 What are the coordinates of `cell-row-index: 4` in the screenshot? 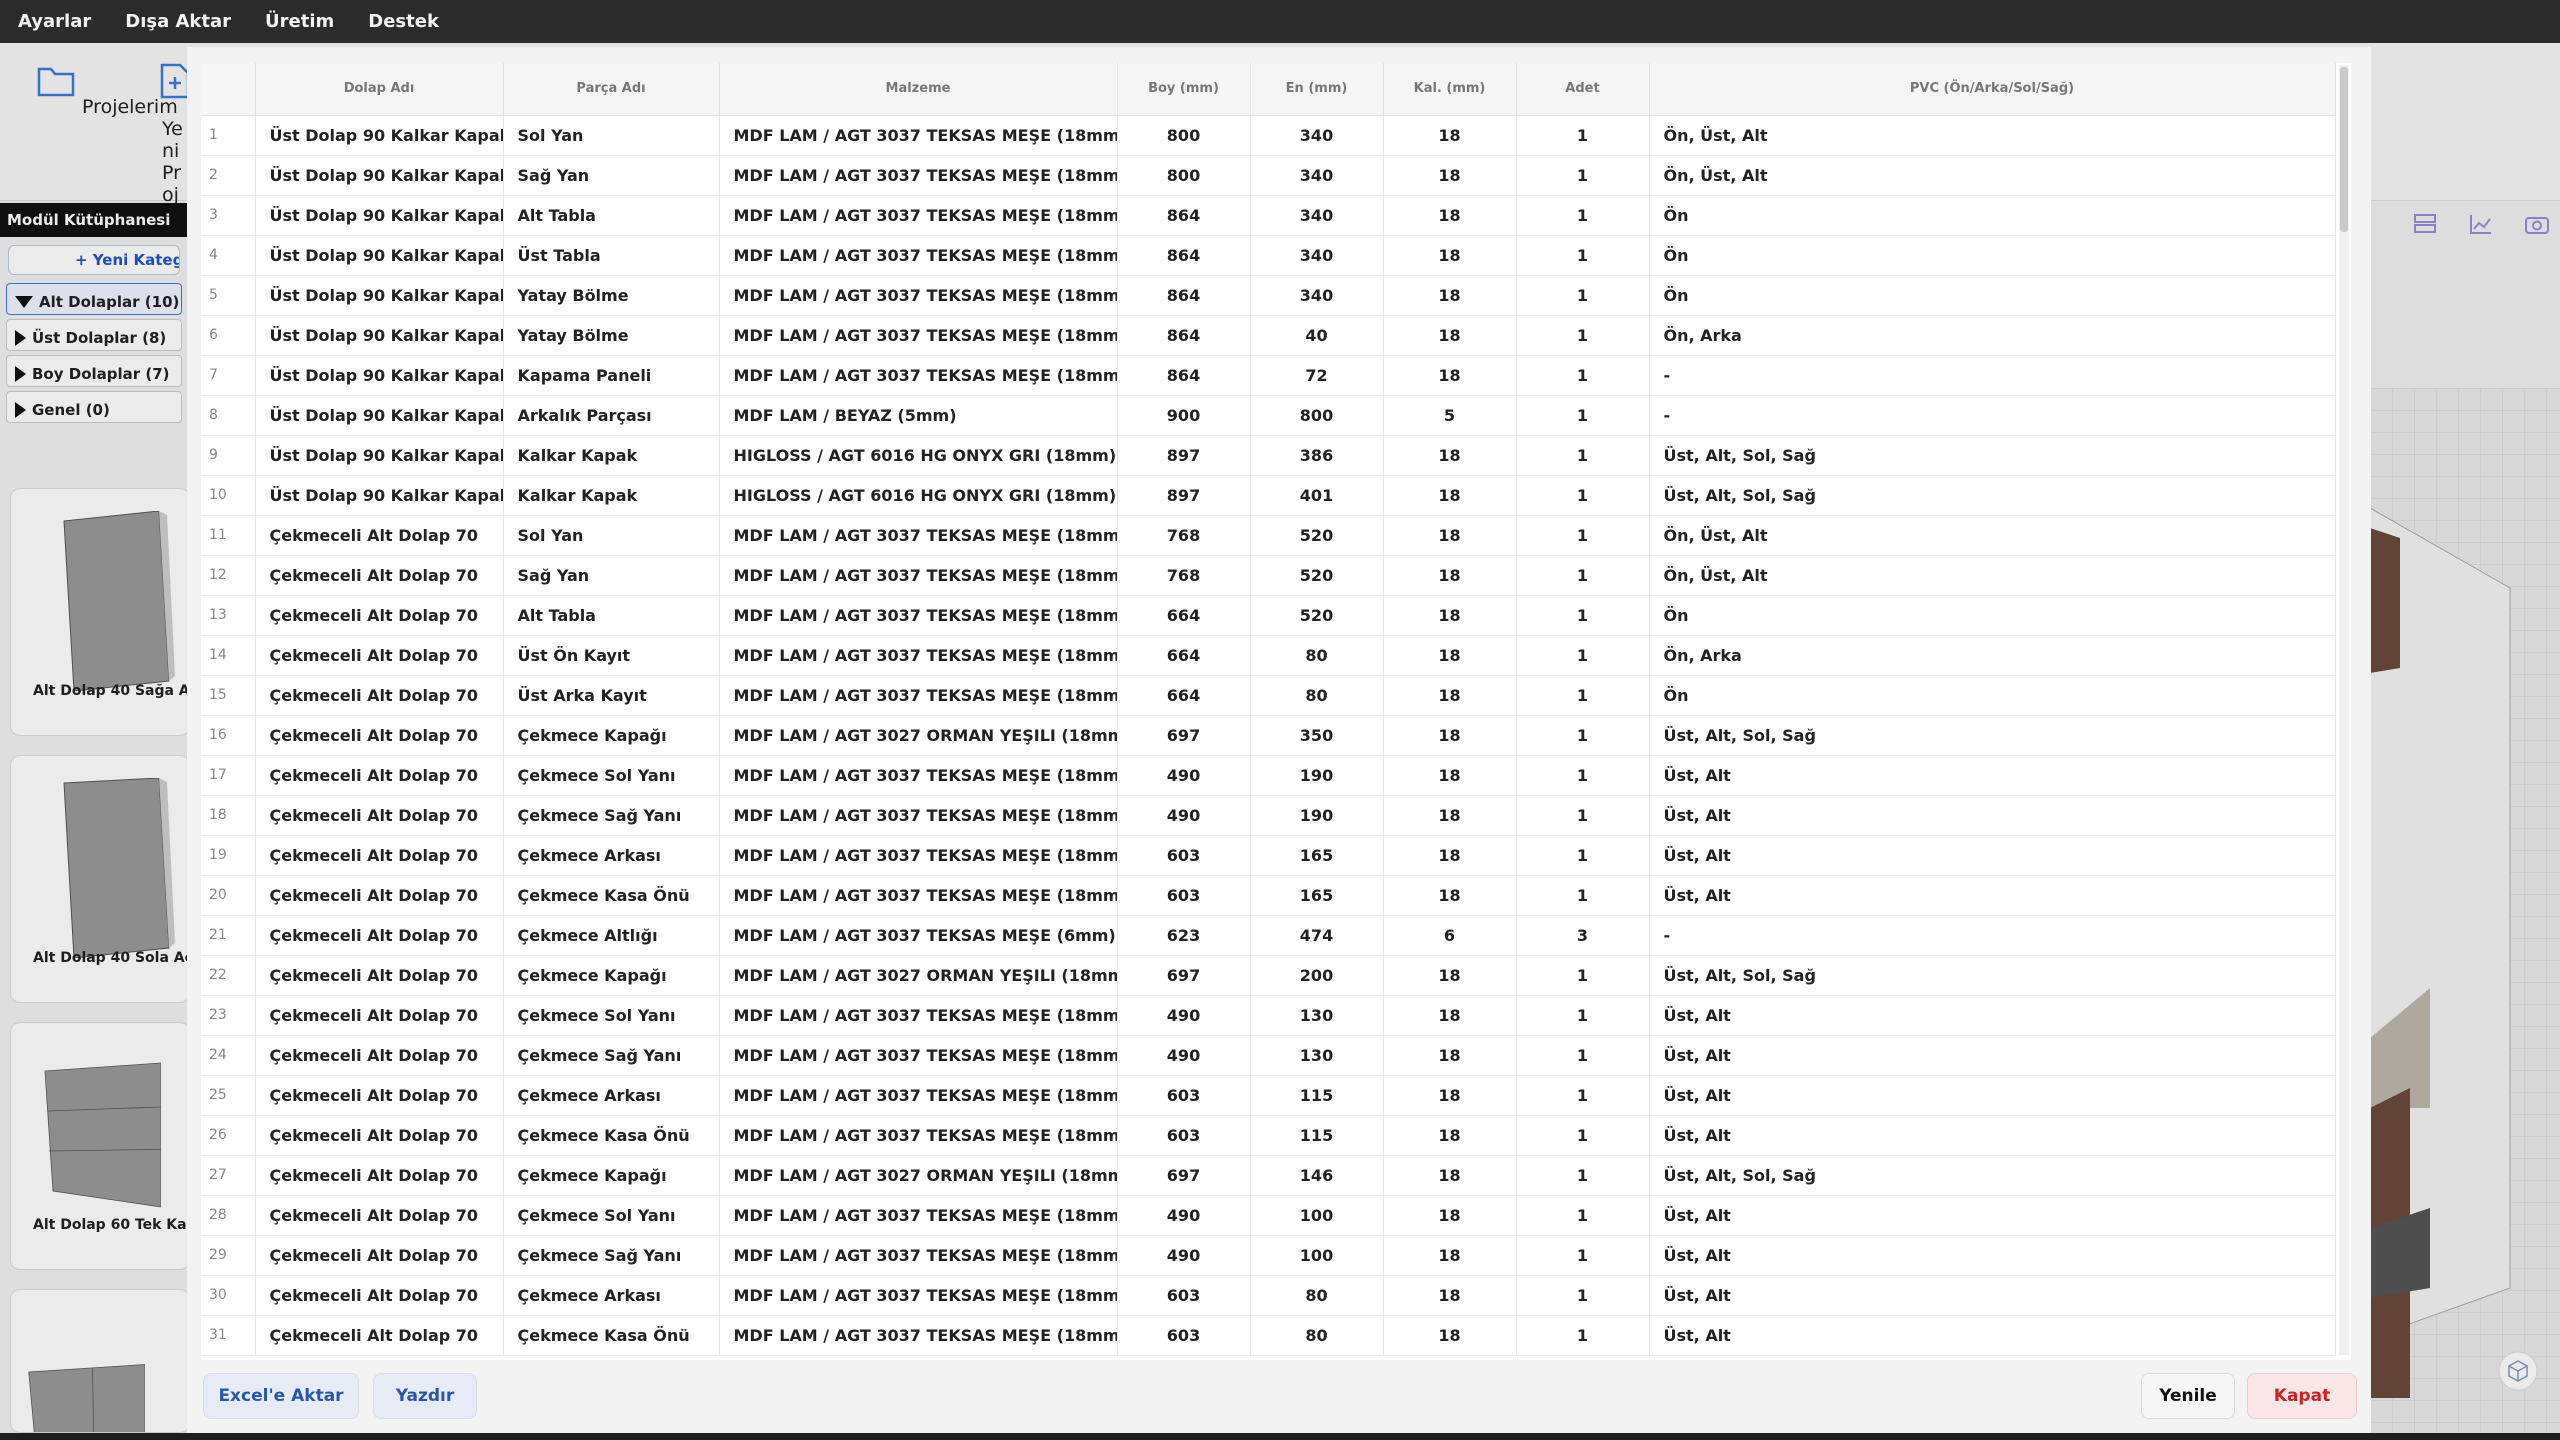 It's located at (228, 255).